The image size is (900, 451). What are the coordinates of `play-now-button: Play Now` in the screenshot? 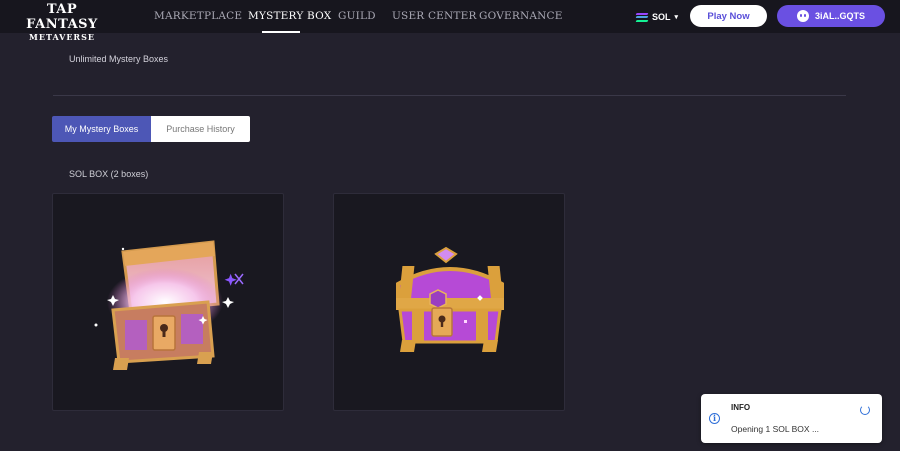 It's located at (728, 16).